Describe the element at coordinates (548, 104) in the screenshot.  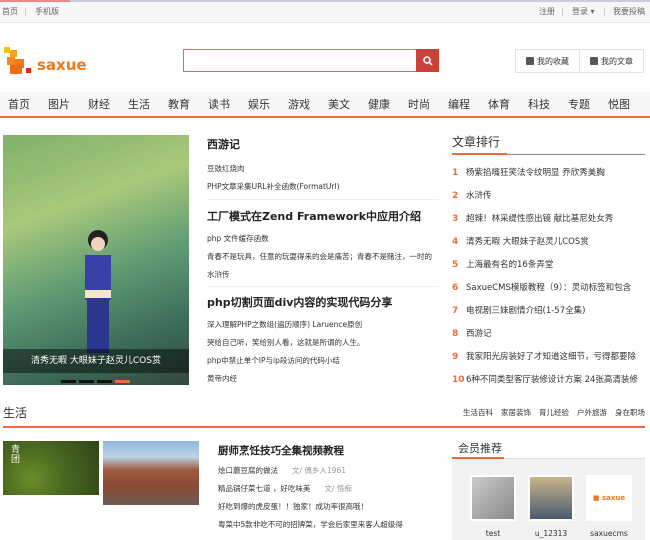
I see `nav-item: 科技` at that location.